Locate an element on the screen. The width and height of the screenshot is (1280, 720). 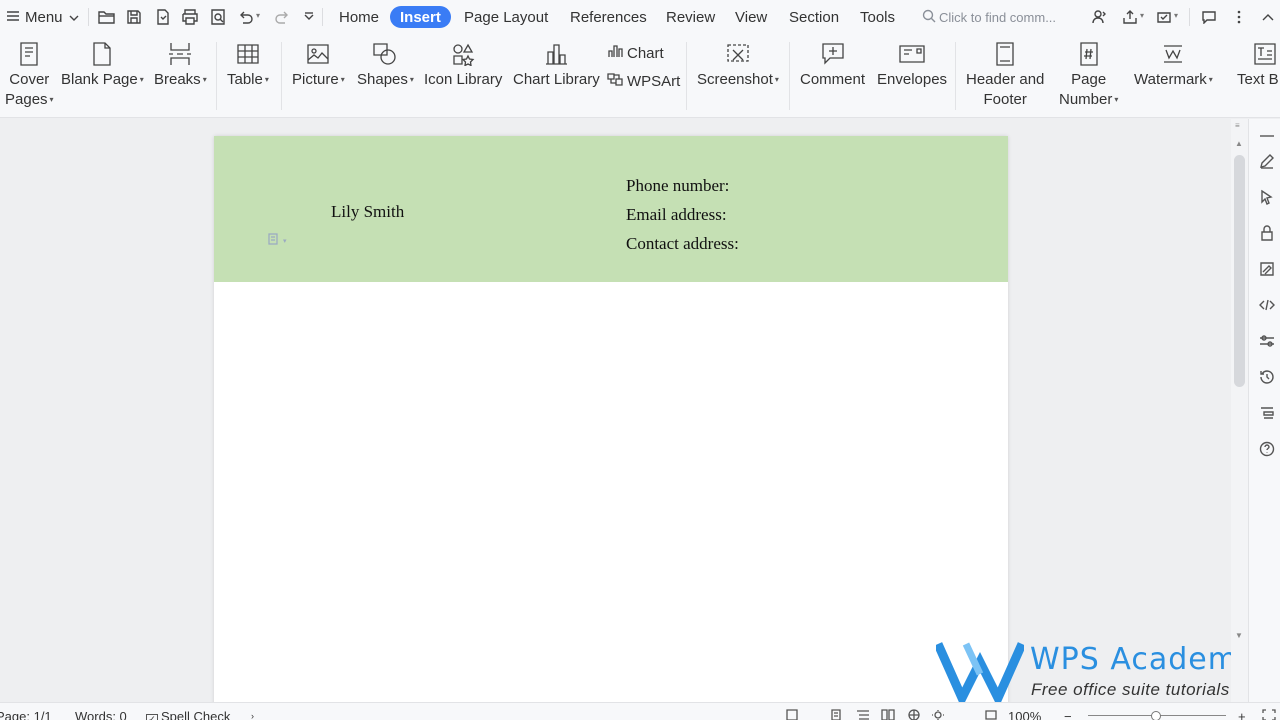
chart-library-label: Chart Library is located at coordinates (556, 79).